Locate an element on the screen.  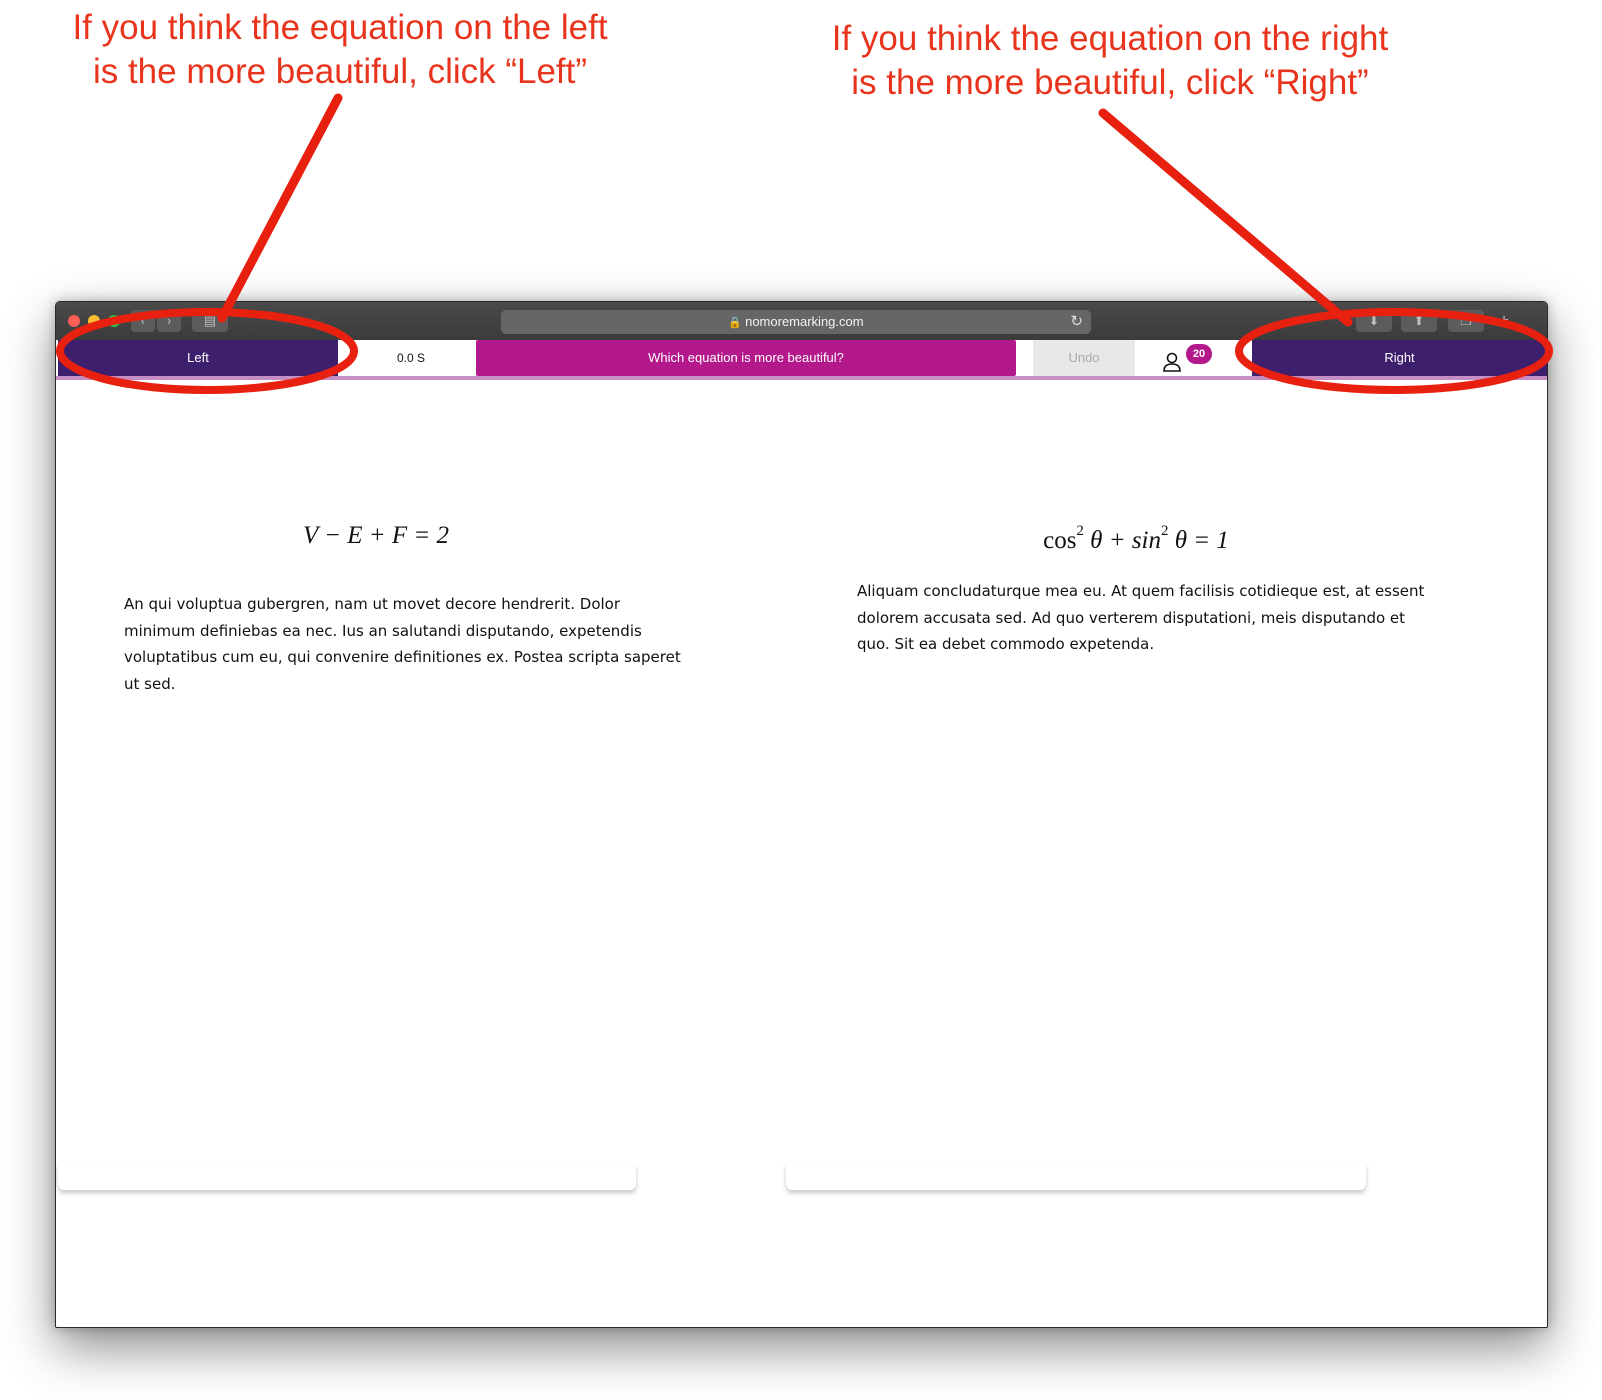
back-button: ‹ is located at coordinates (143, 321).